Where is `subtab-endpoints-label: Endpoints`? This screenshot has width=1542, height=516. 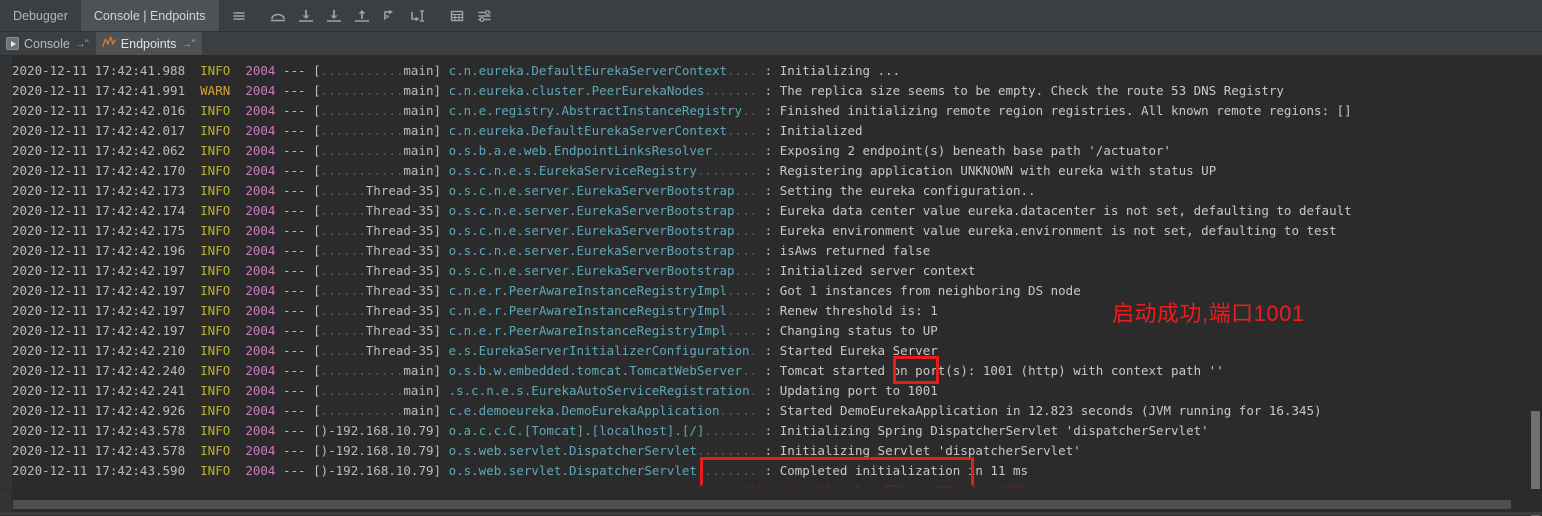 subtab-endpoints-label: Endpoints is located at coordinates (148, 43).